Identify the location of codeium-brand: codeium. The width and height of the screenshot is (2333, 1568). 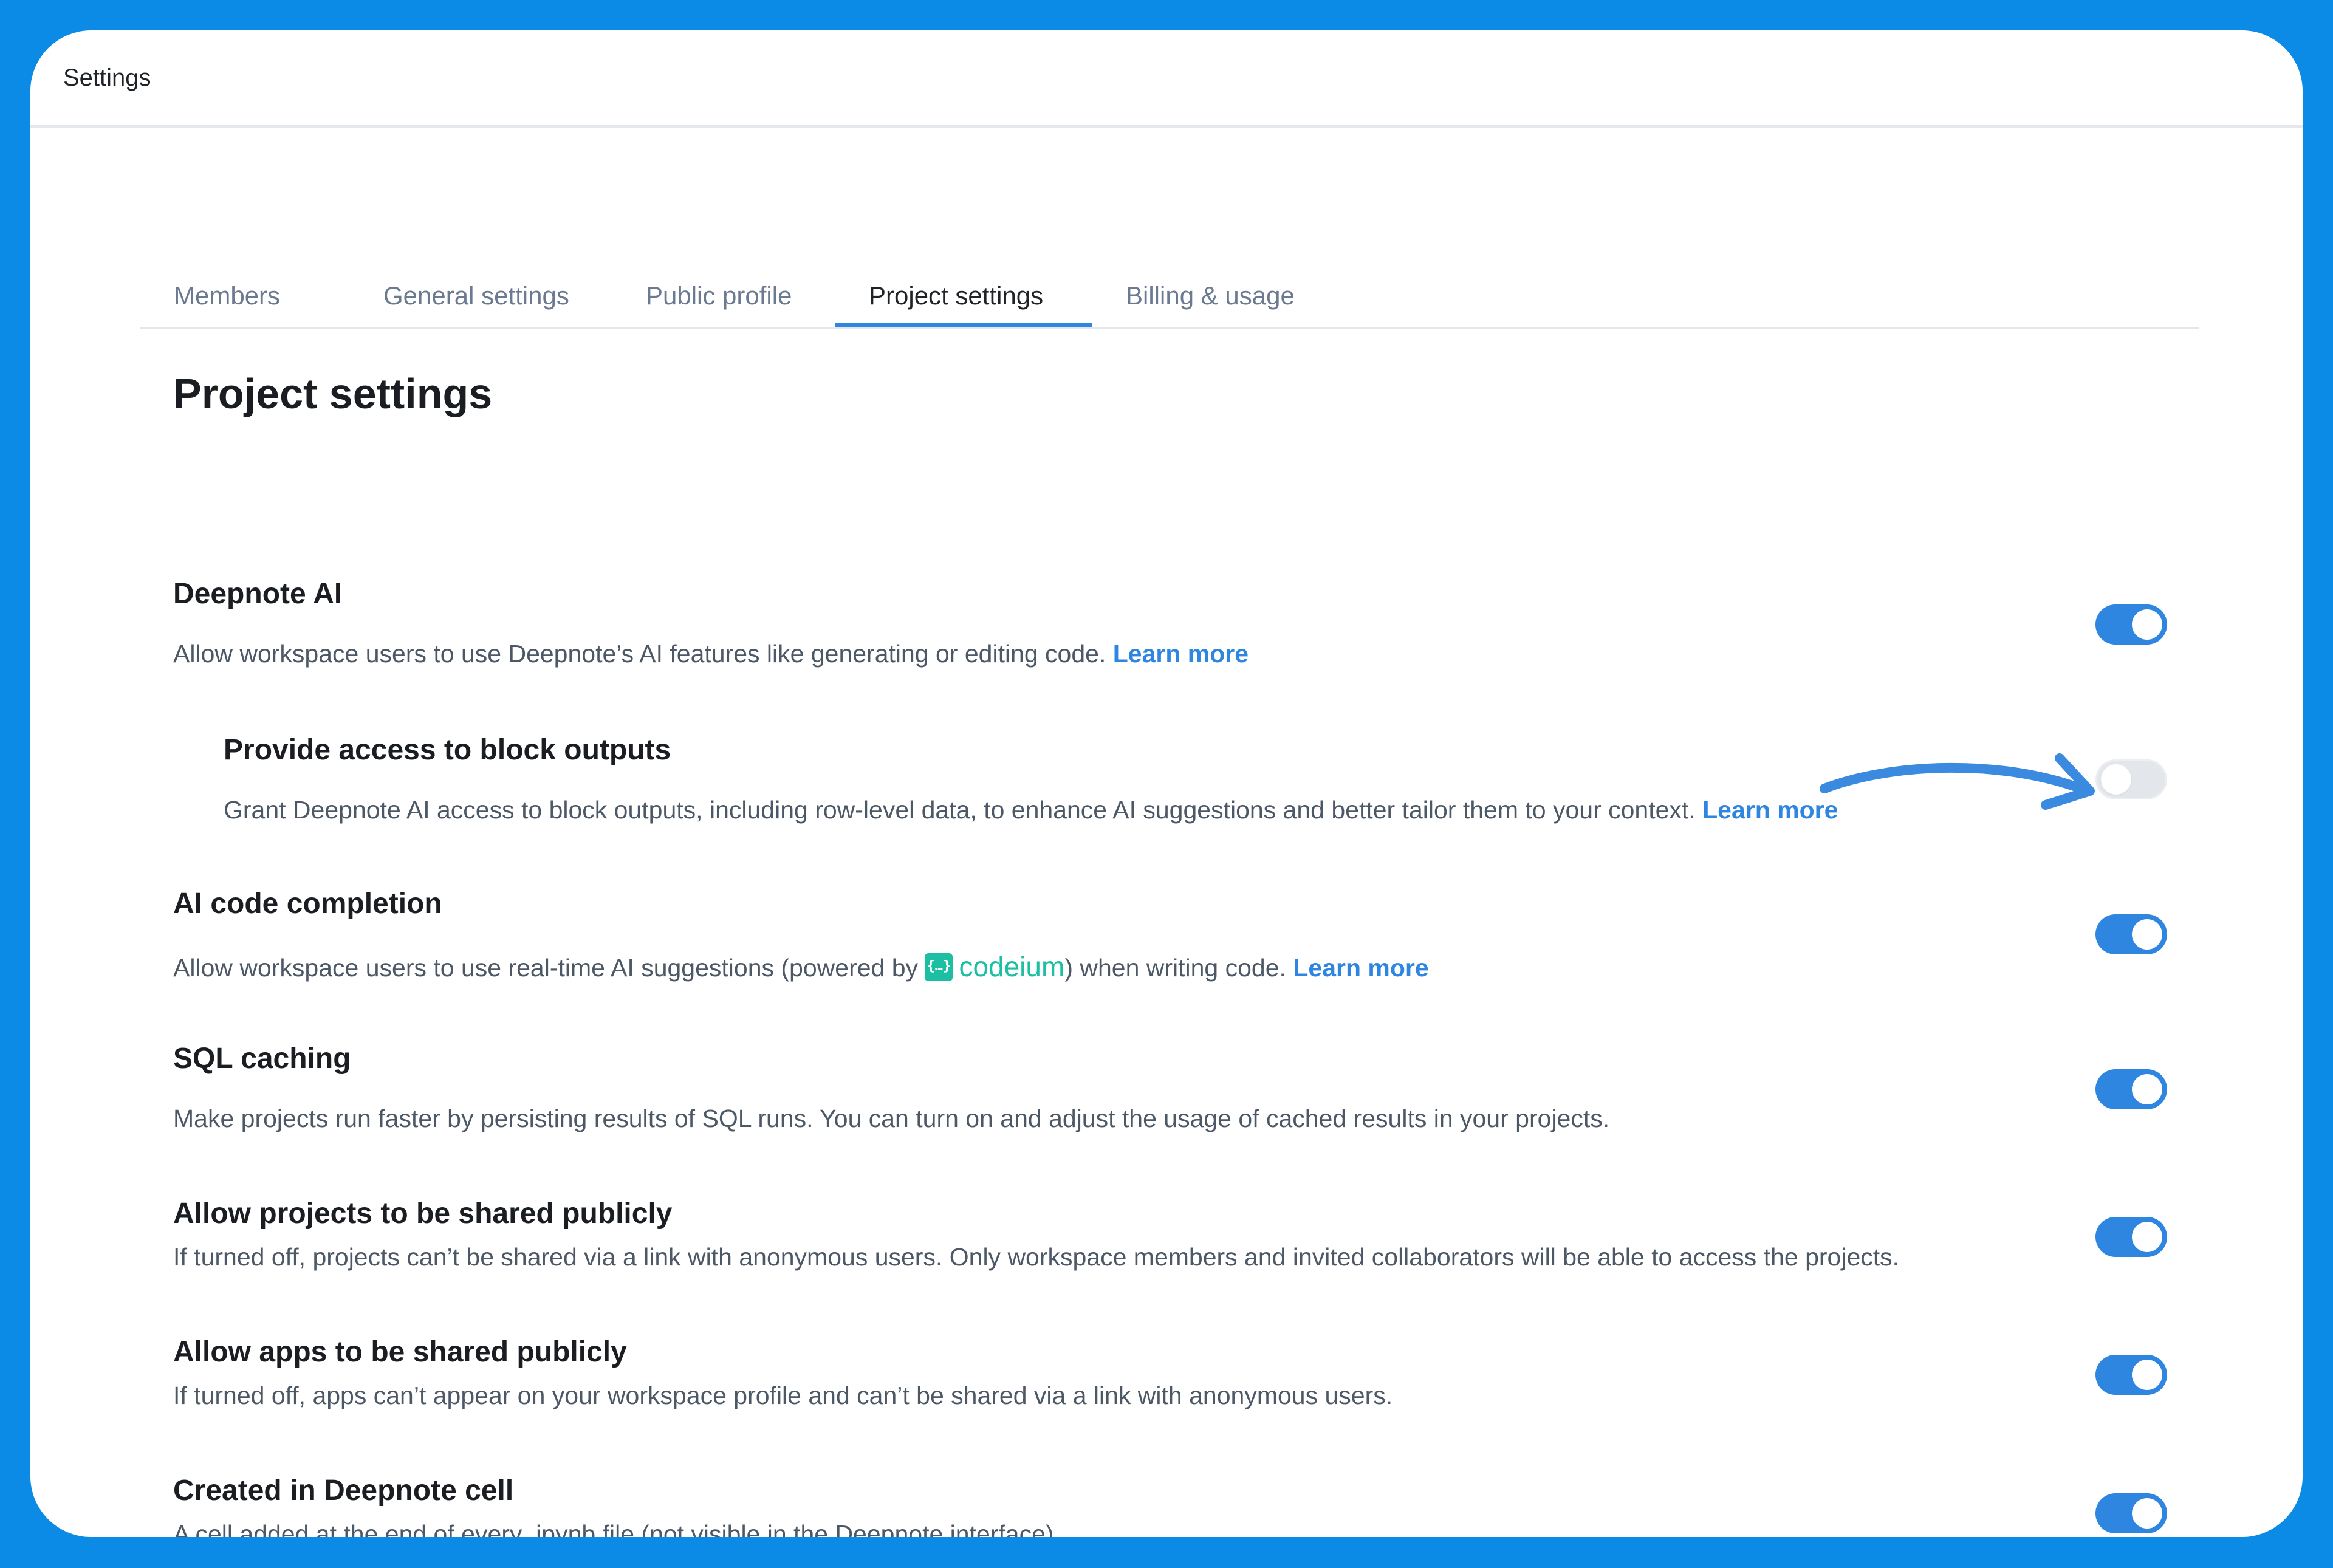
(1012, 967).